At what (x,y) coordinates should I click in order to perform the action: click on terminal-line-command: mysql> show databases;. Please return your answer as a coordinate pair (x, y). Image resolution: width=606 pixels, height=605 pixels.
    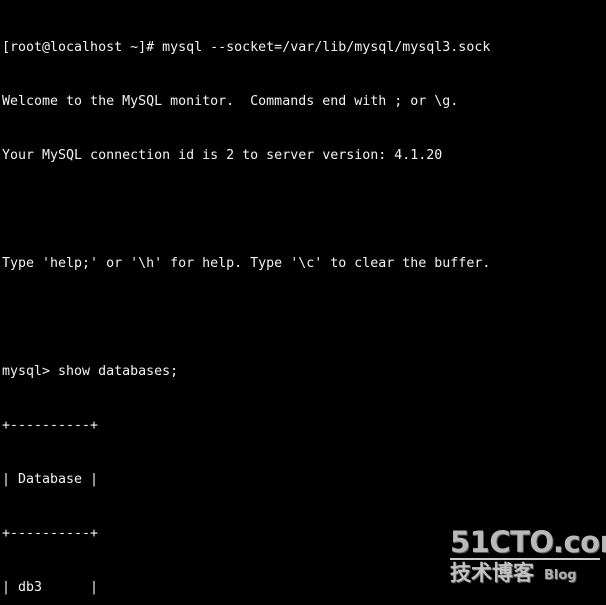
    Looking at the image, I should click on (90, 371).